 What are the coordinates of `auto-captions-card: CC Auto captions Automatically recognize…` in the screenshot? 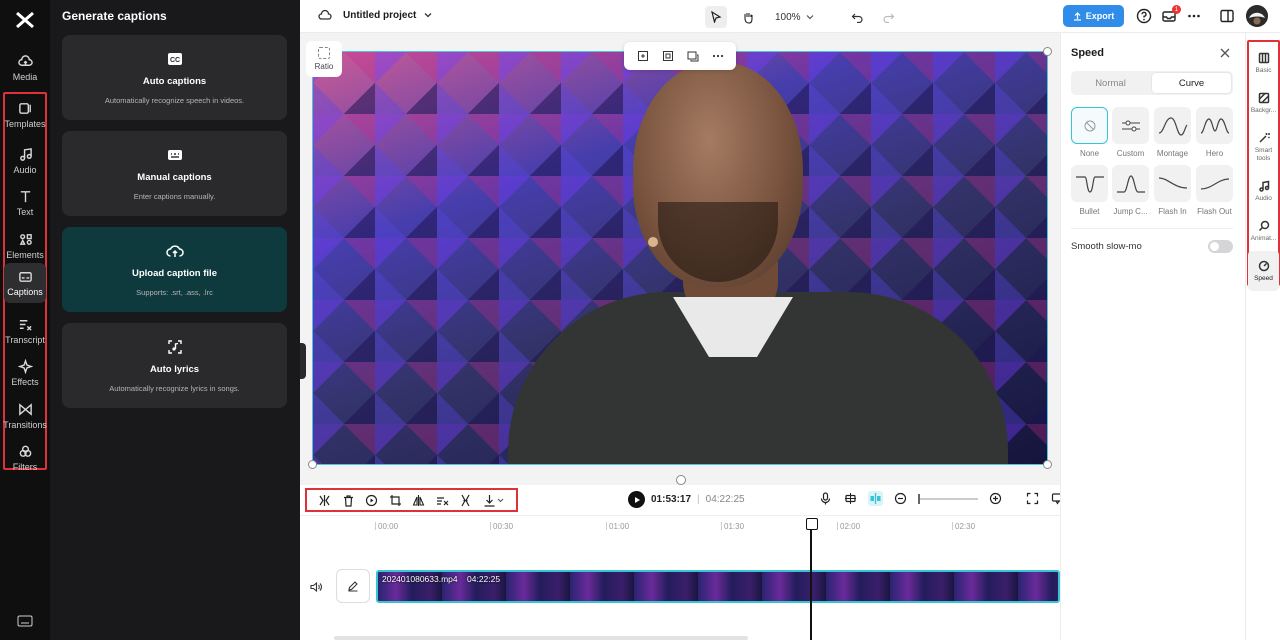 It's located at (174, 77).